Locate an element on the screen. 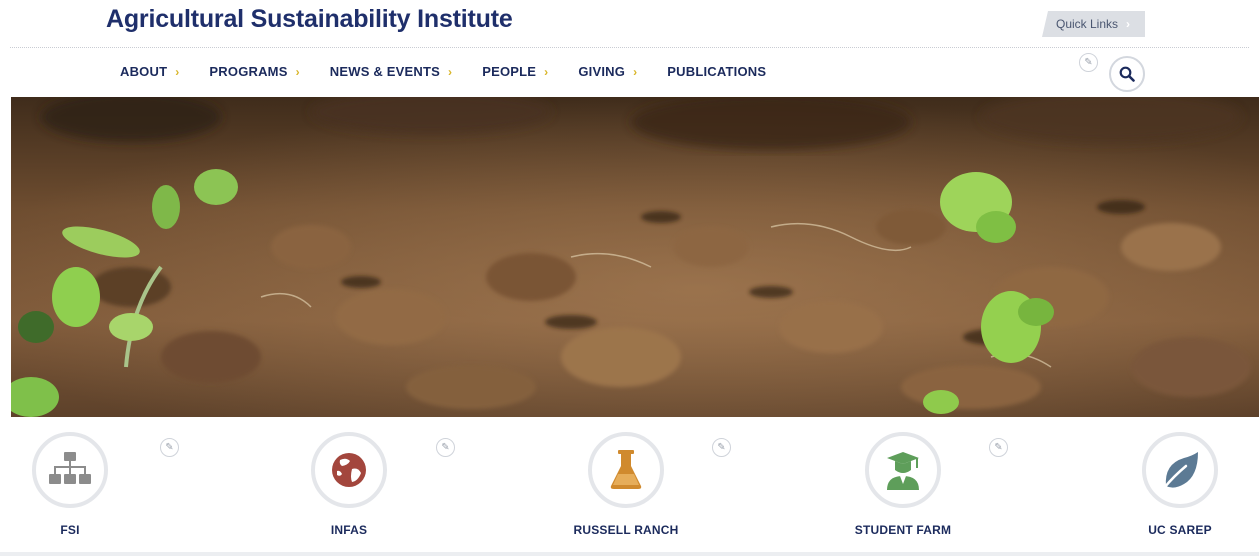 The image size is (1259, 556). nav-item-programs: PROGRAMS › is located at coordinates (254, 71).